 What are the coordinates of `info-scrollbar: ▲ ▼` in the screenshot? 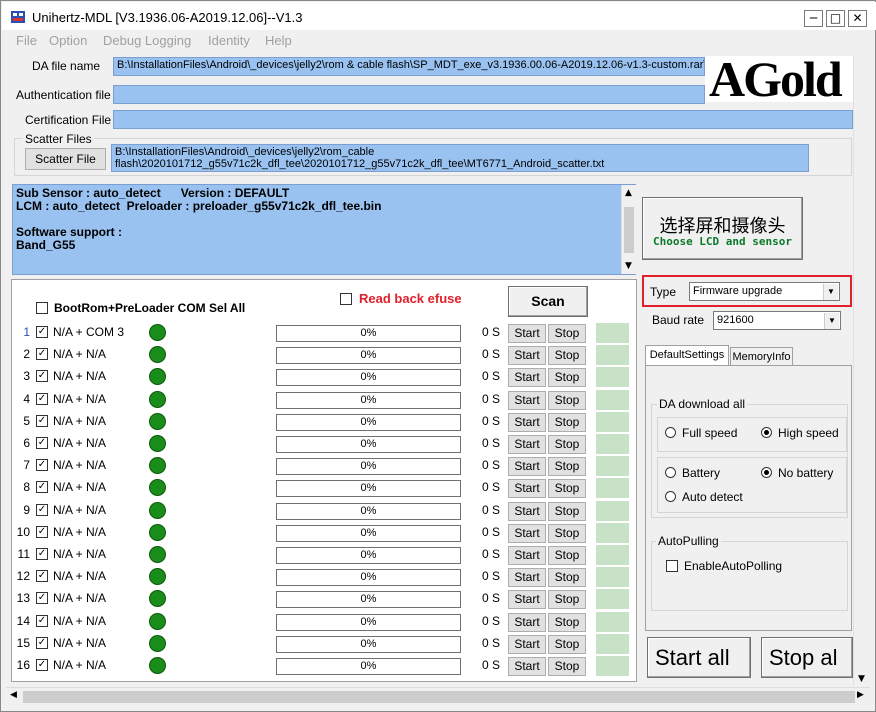 It's located at (628, 229).